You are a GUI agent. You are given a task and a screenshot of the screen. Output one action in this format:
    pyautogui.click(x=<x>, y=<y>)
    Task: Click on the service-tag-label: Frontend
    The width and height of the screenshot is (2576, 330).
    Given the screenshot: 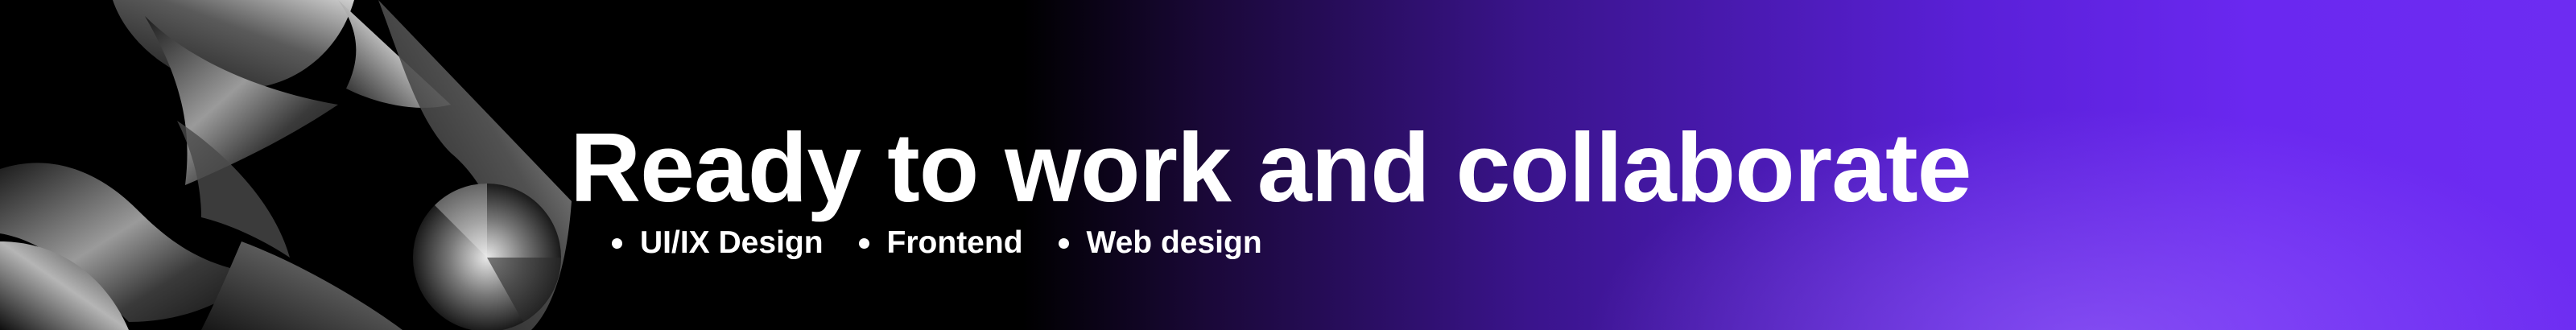 What is the action you would take?
    pyautogui.click(x=954, y=243)
    